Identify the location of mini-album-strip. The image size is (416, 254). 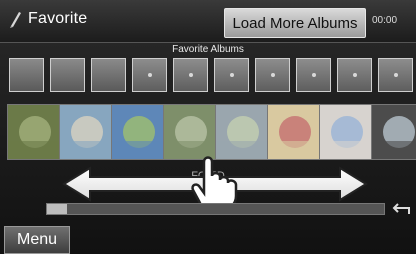
(211, 75).